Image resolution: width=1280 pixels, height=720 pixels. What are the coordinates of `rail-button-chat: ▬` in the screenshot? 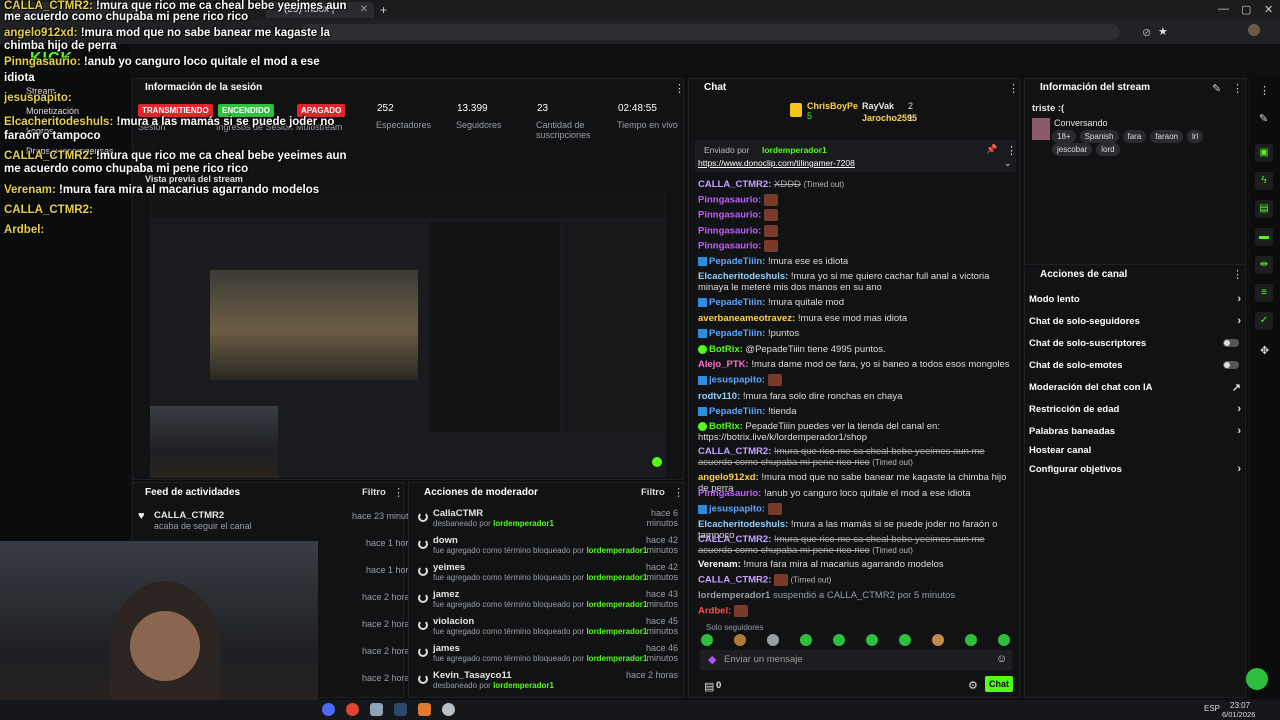 It's located at (1264, 237).